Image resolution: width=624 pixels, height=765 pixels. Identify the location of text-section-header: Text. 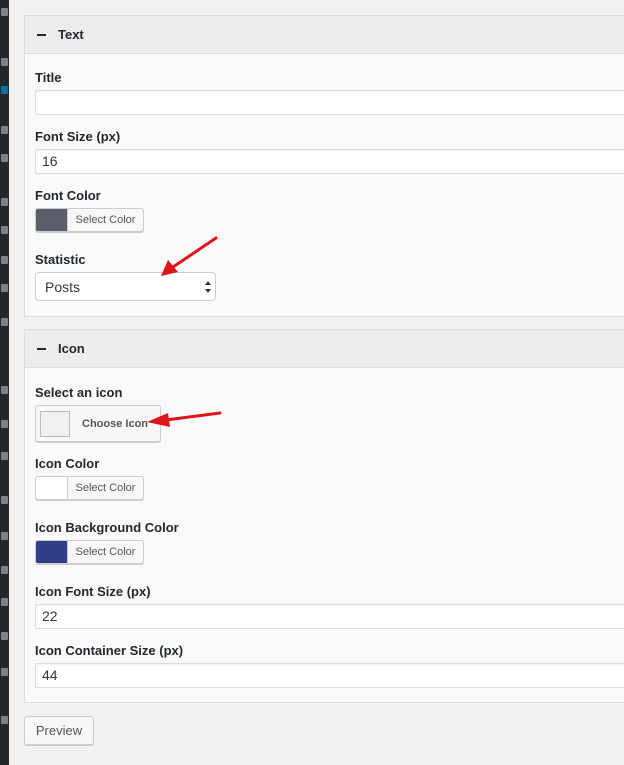
(324, 35).